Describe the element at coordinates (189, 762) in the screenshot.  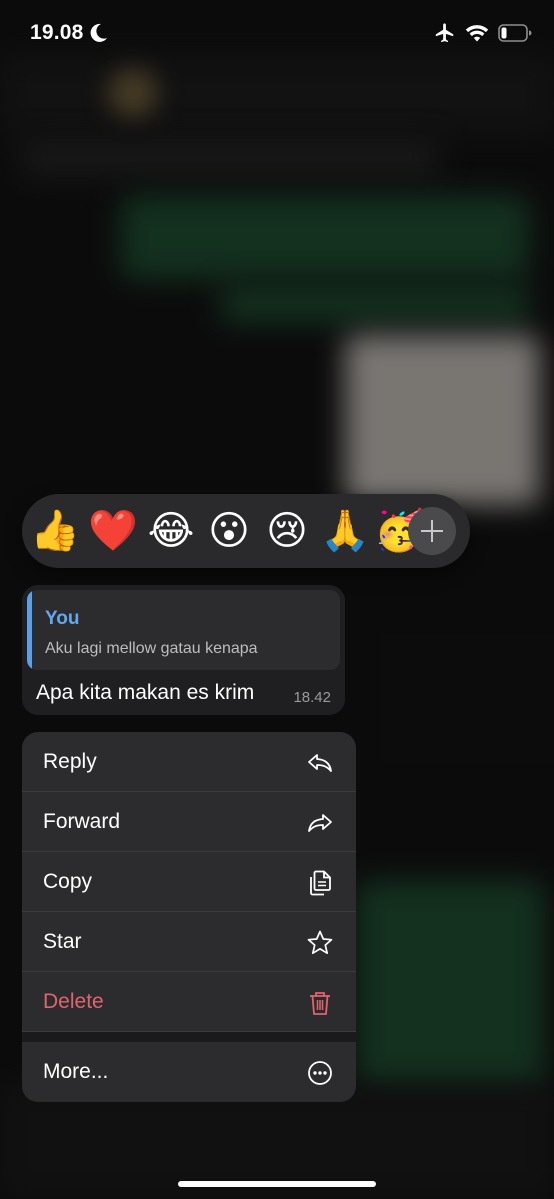
I see `menu-item-reply: Reply` at that location.